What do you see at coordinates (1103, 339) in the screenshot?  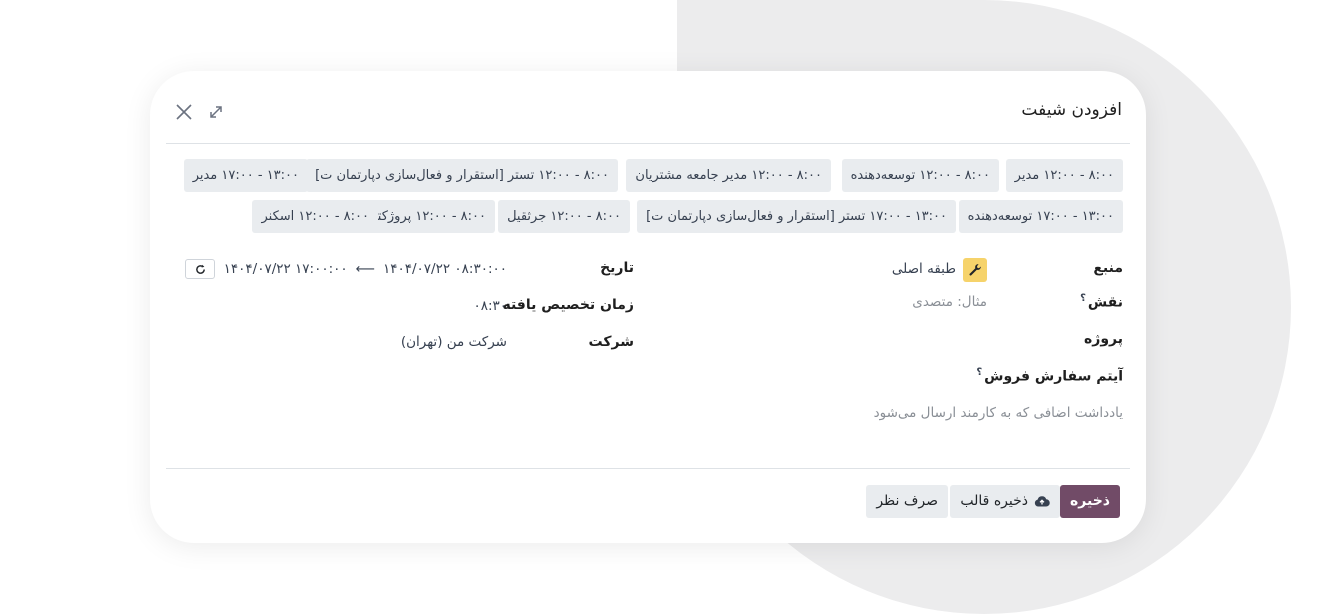 I see `project-label: پروژه` at bounding box center [1103, 339].